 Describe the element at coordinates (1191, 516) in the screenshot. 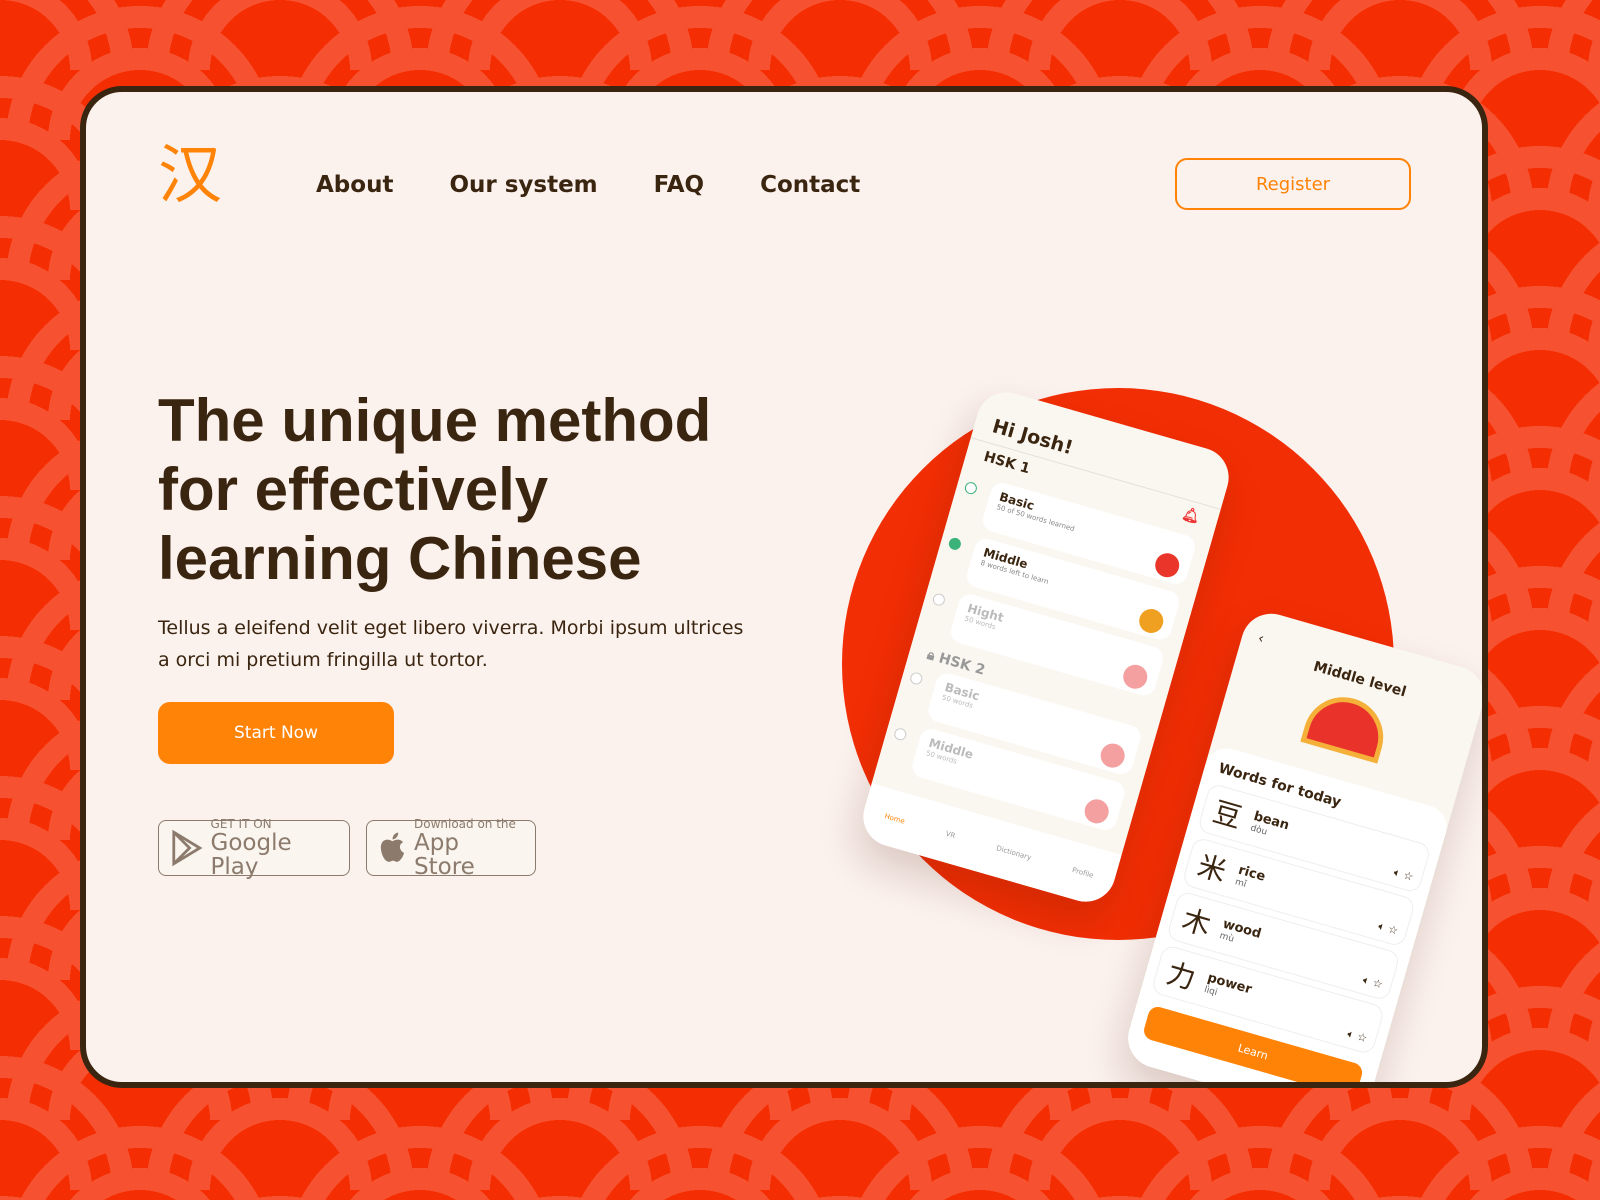

I see `bell-icon: 🔔︎` at that location.